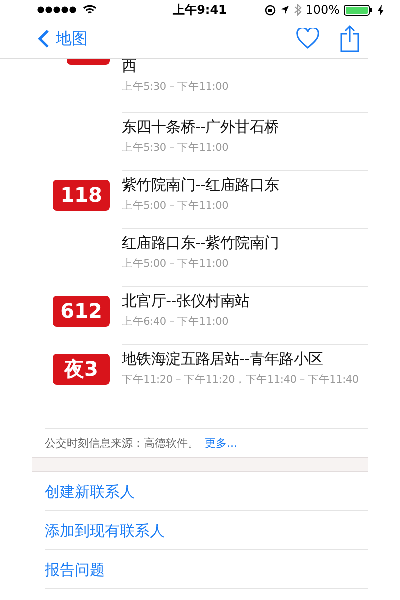  What do you see at coordinates (176, 322) in the screenshot?
I see `service-hours: 上午6:40 – 下午11:00` at bounding box center [176, 322].